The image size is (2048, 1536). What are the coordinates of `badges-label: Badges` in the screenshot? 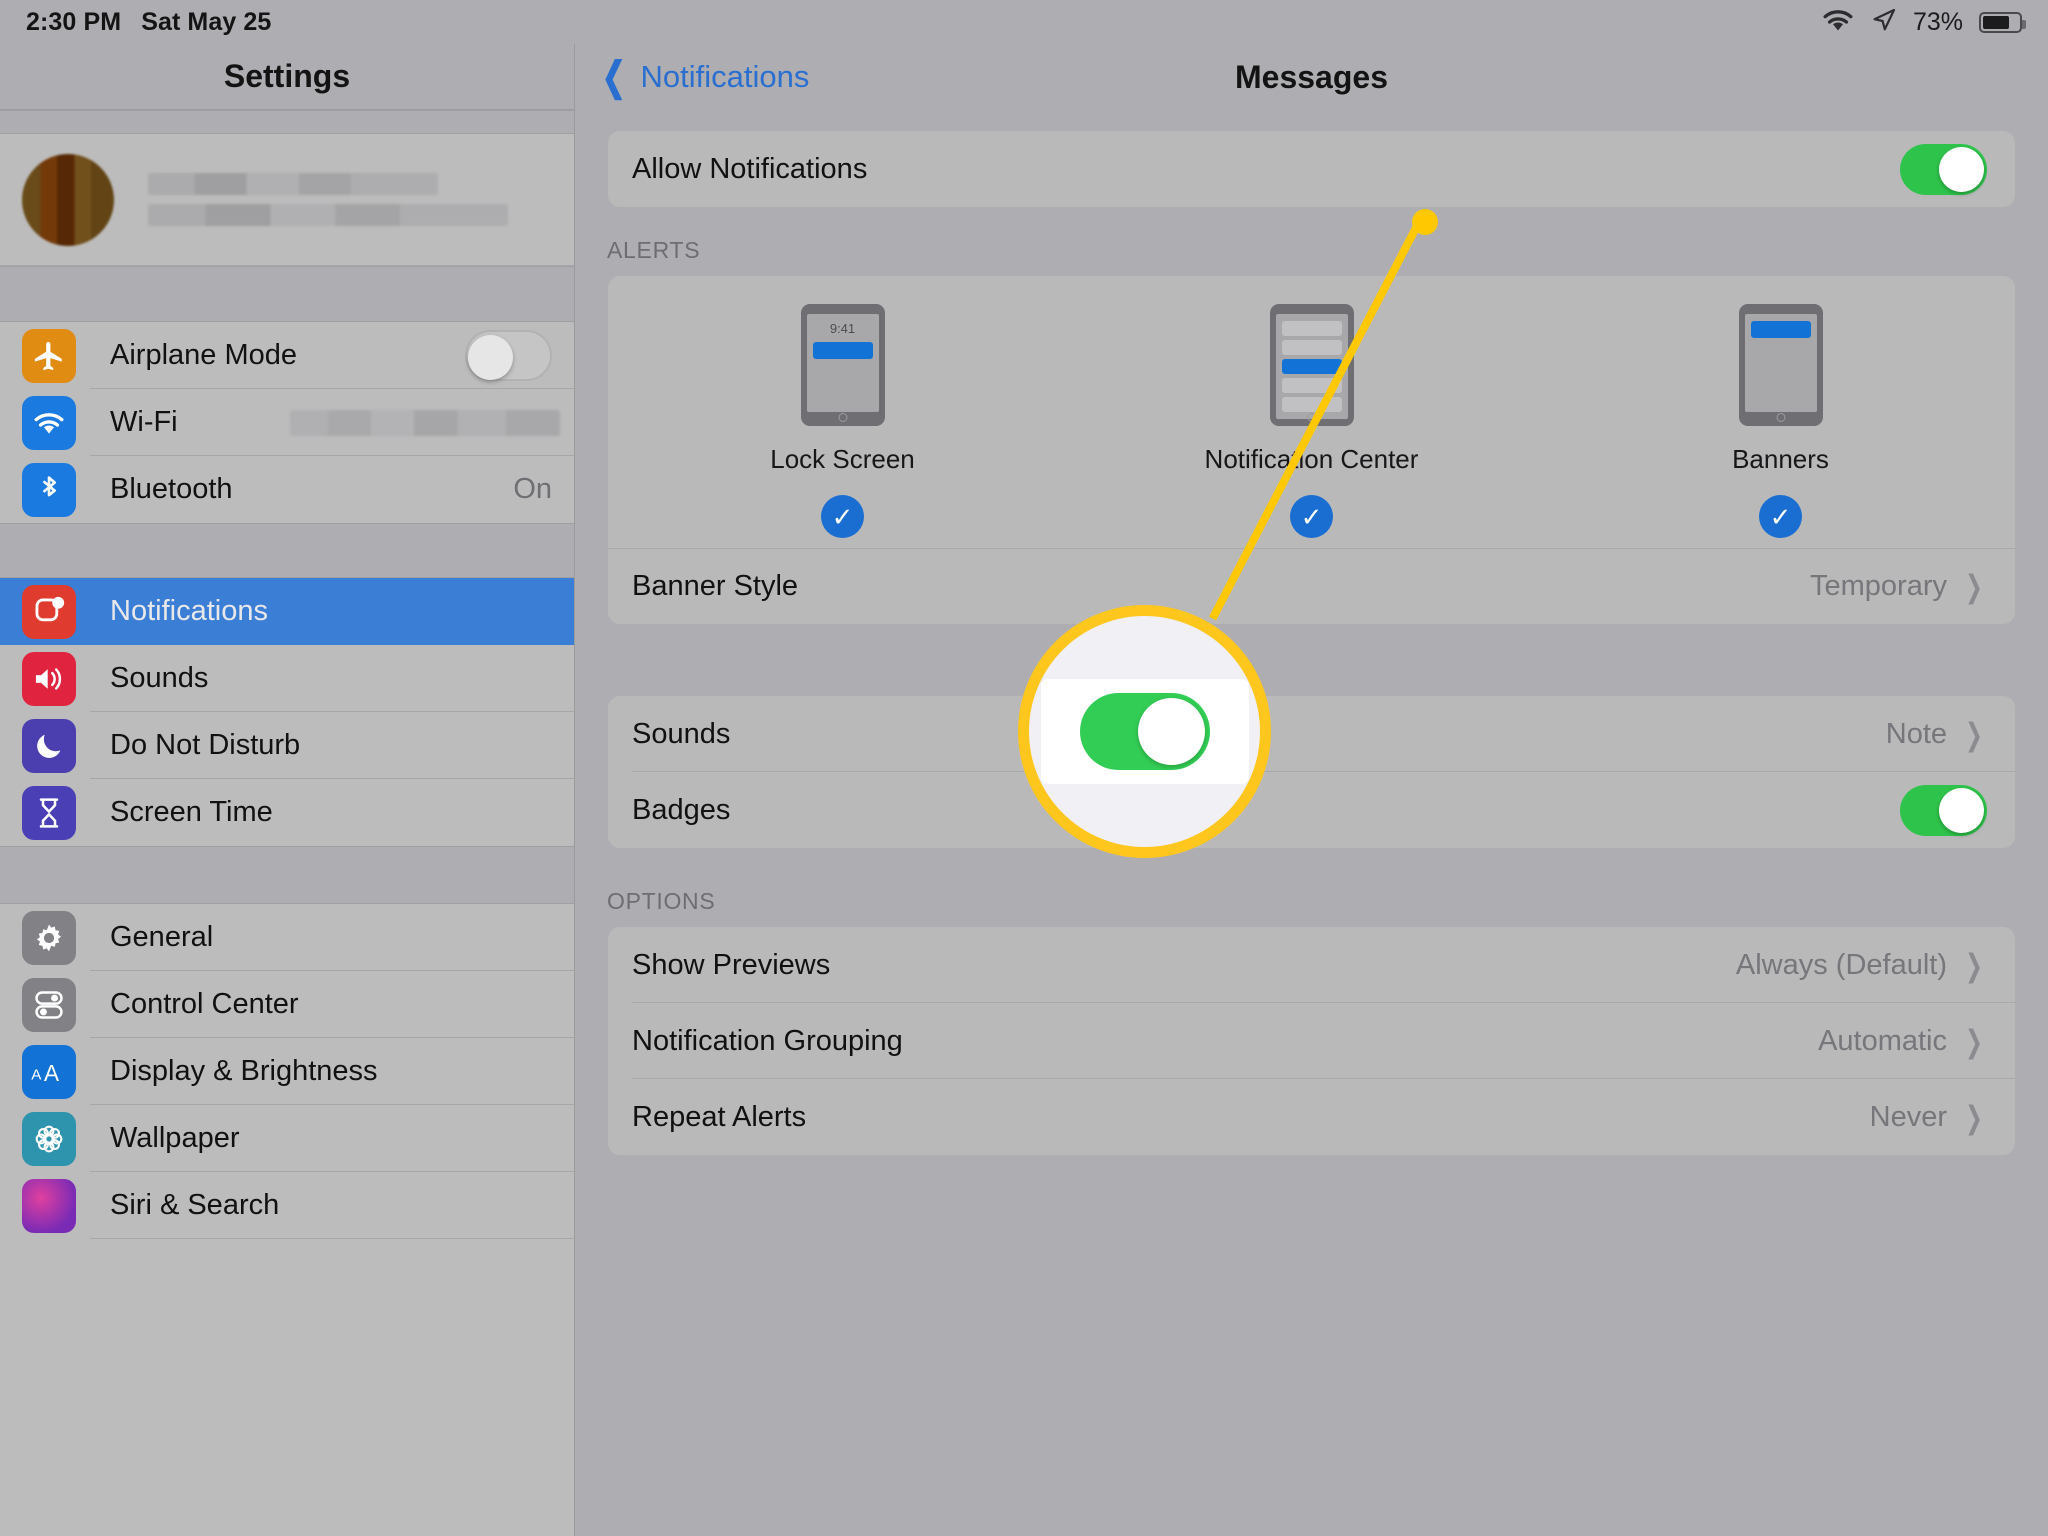 It's located at (681, 809).